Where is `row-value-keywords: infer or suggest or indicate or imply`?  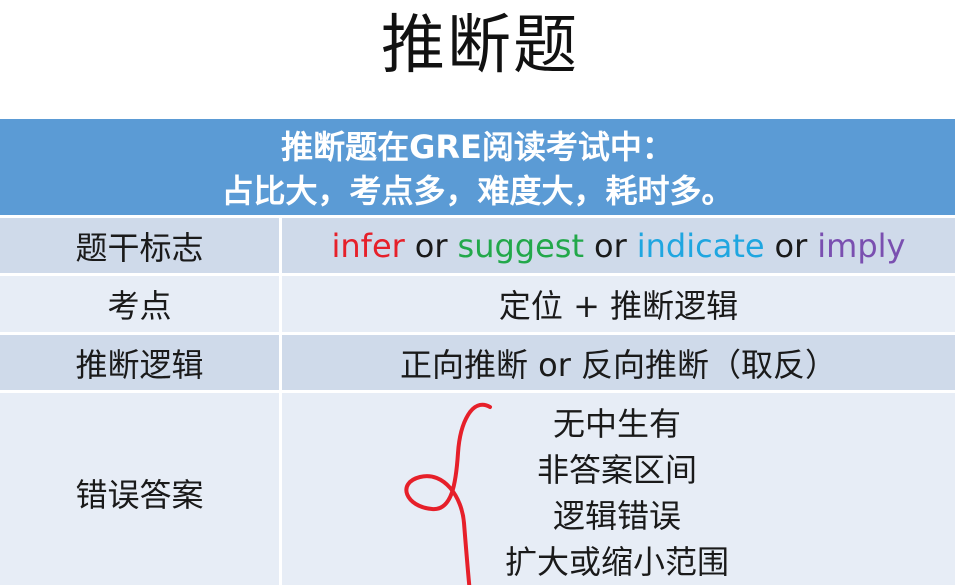 row-value-keywords: infer or suggest or indicate or imply is located at coordinates (618, 245).